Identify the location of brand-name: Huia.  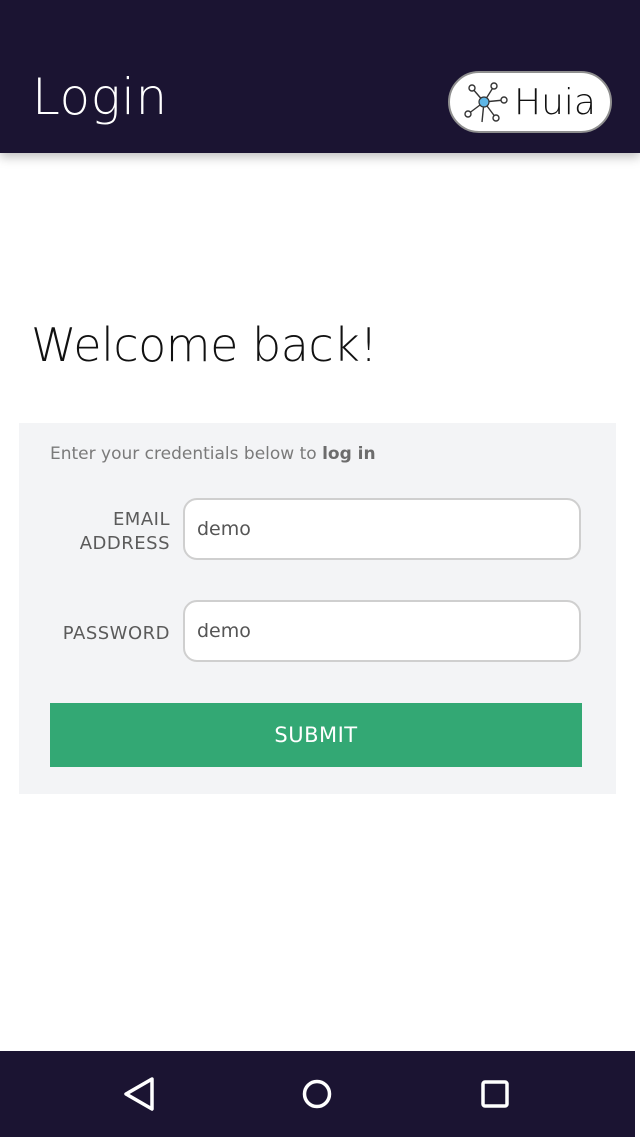
(555, 102).